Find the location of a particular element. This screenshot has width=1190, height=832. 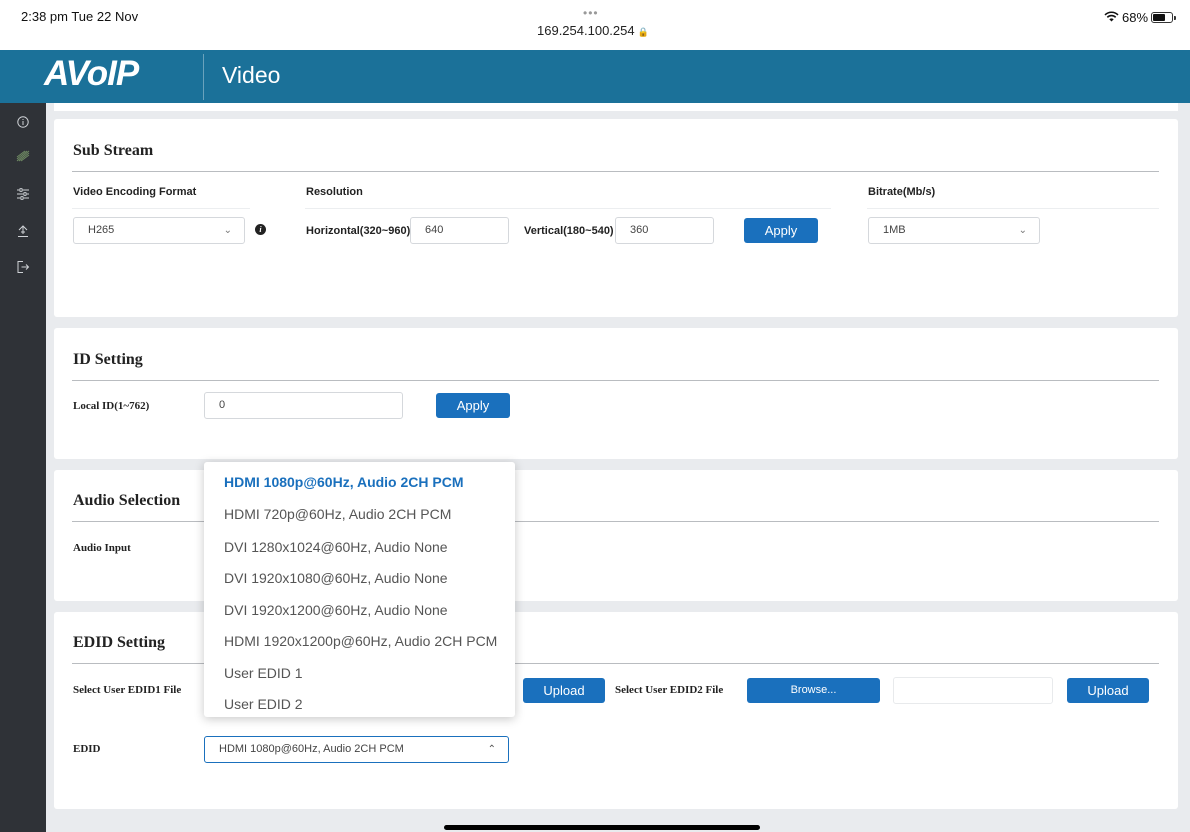

sidebar-item-logout is located at coordinates (23, 267).